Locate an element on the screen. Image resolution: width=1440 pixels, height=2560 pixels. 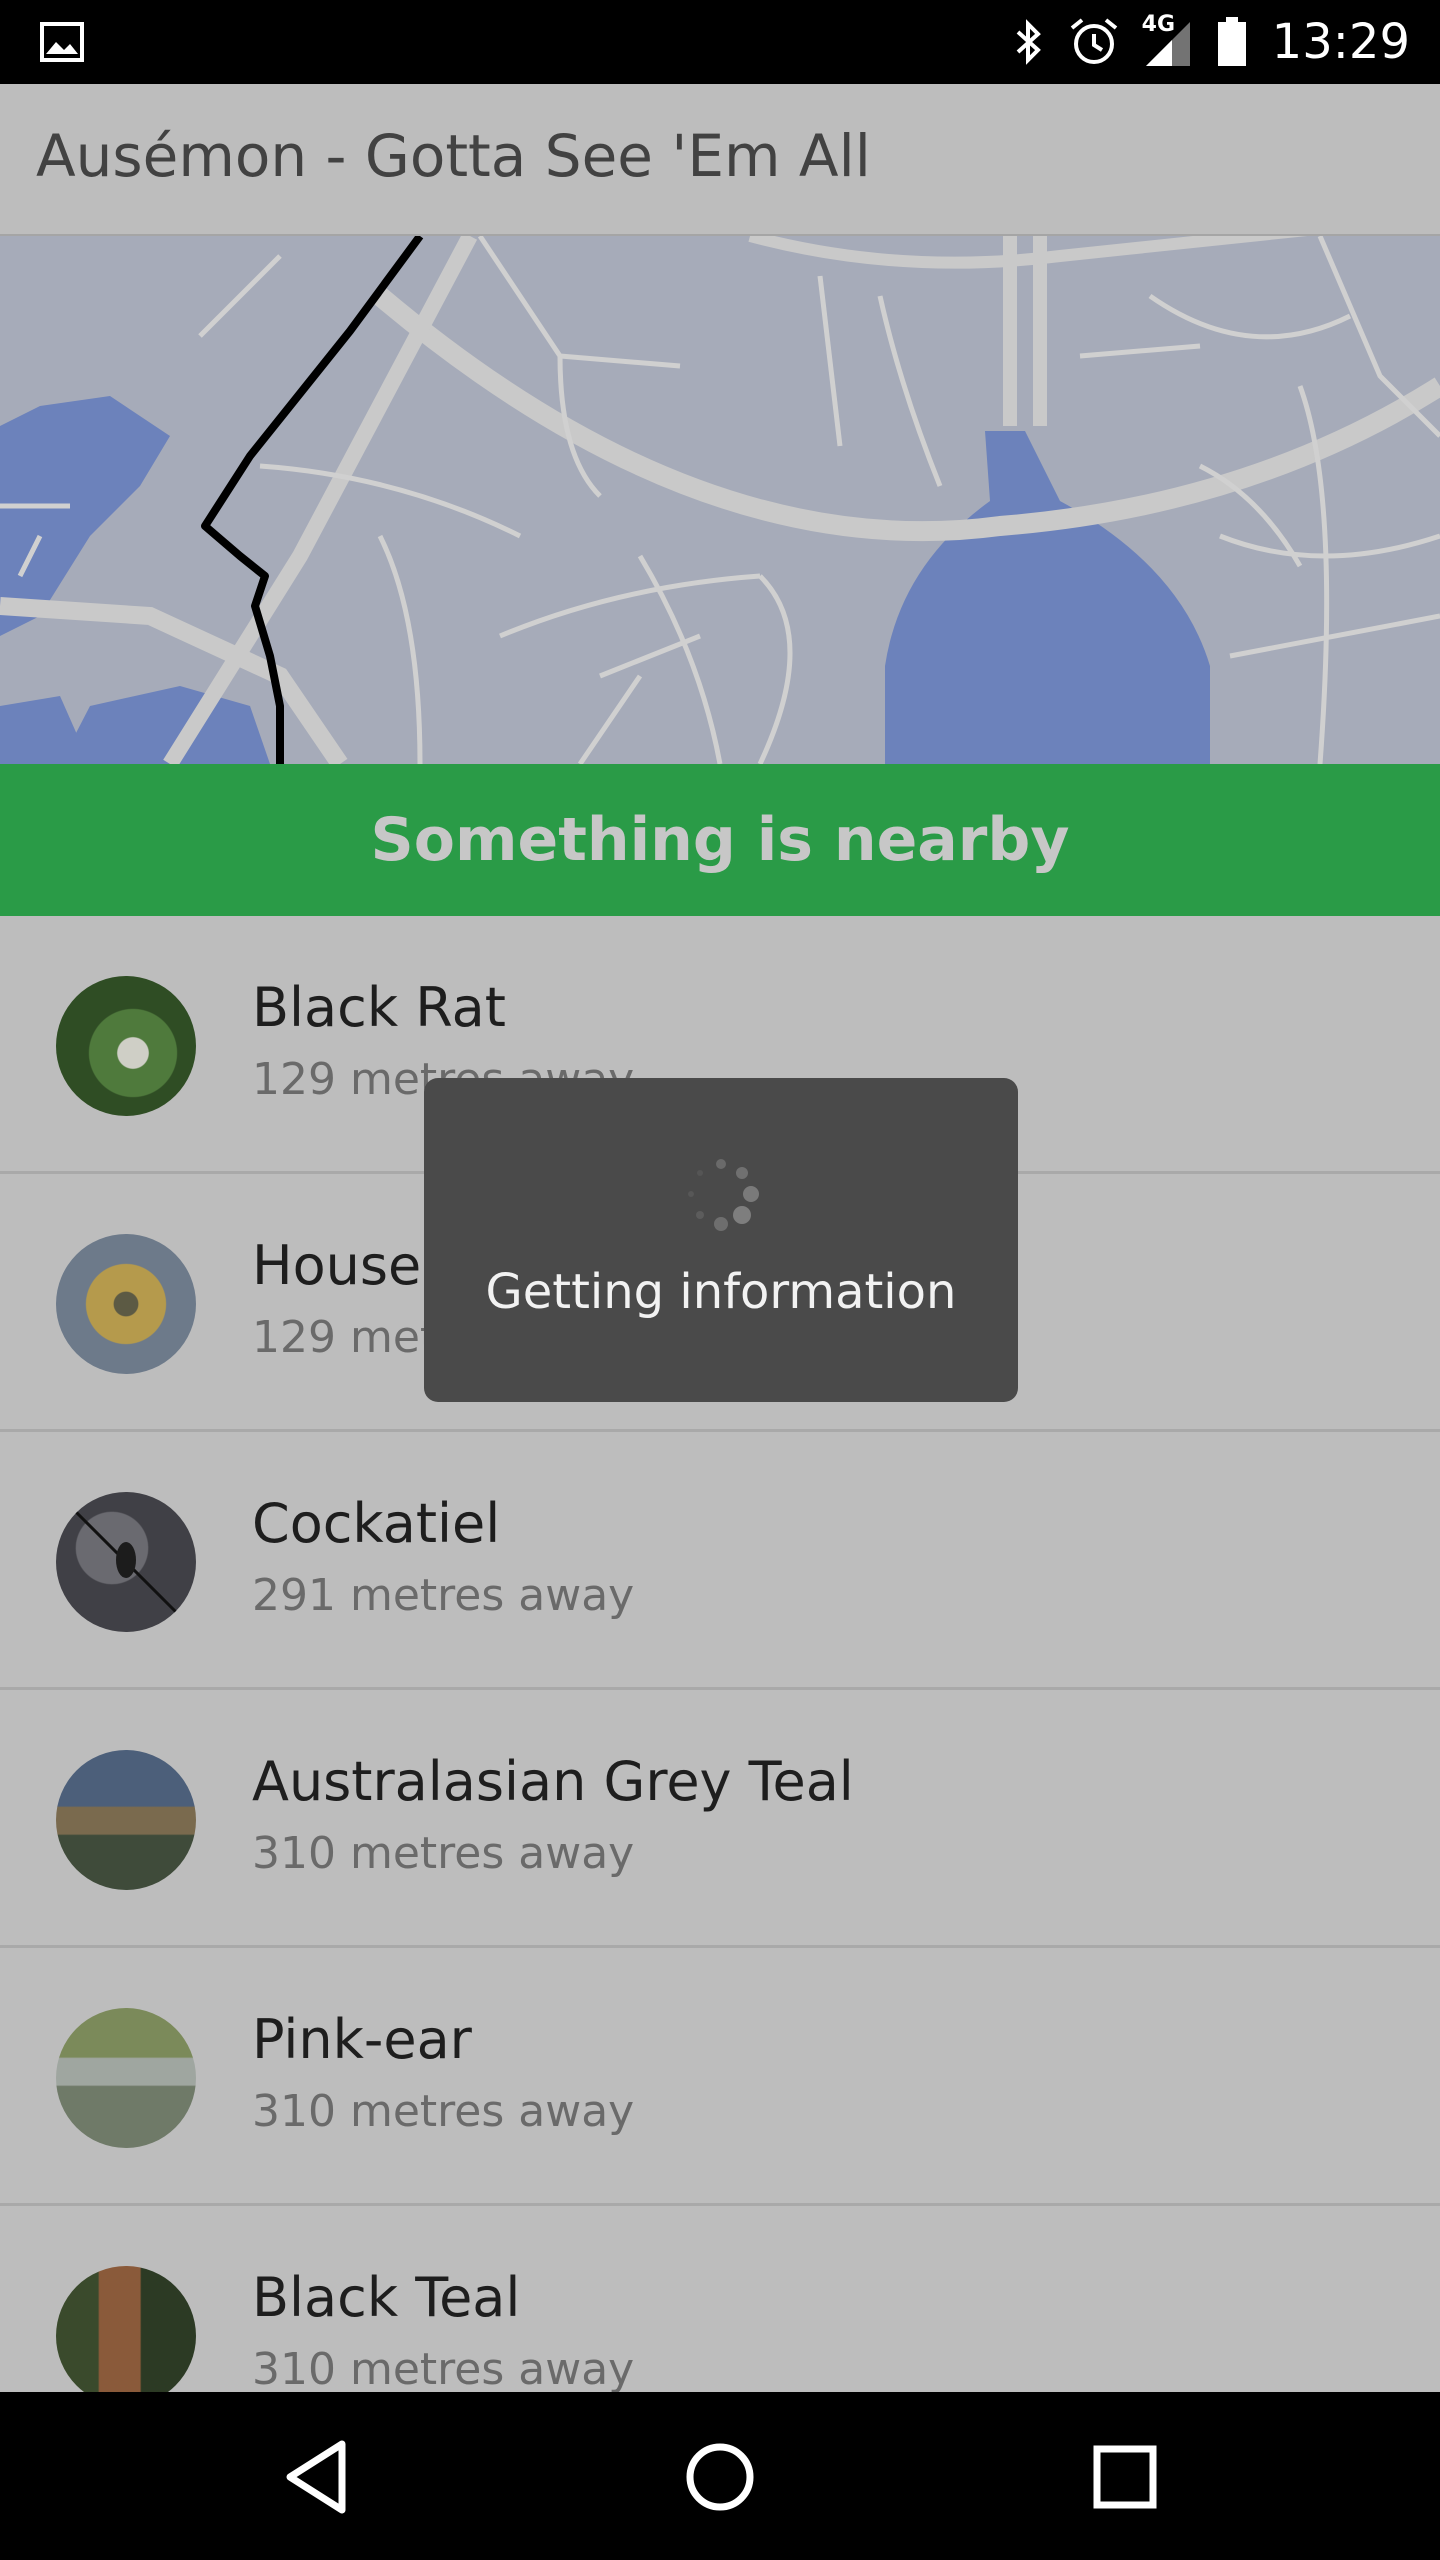
pink-ear-thumbnail is located at coordinates (126, 2078).